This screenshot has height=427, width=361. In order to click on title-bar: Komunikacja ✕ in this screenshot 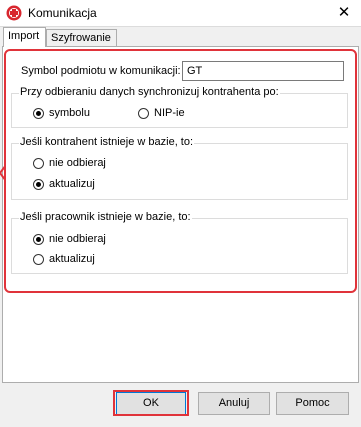, I will do `click(180, 13)`.